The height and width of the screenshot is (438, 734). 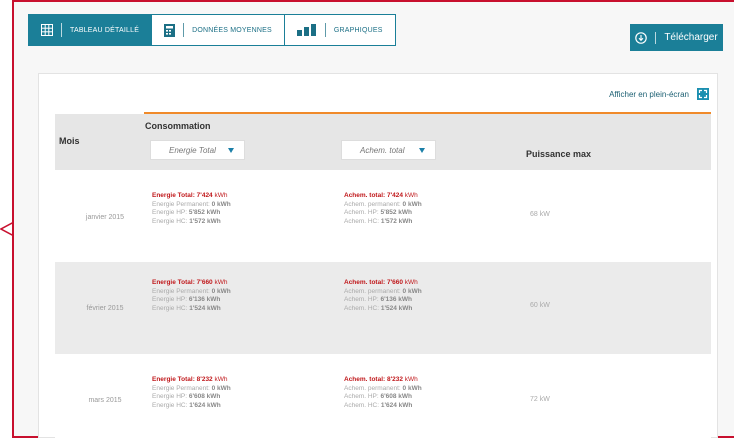 What do you see at coordinates (182, 282) in the screenshot?
I see `energie-total: Energie Total: 7'660` at bounding box center [182, 282].